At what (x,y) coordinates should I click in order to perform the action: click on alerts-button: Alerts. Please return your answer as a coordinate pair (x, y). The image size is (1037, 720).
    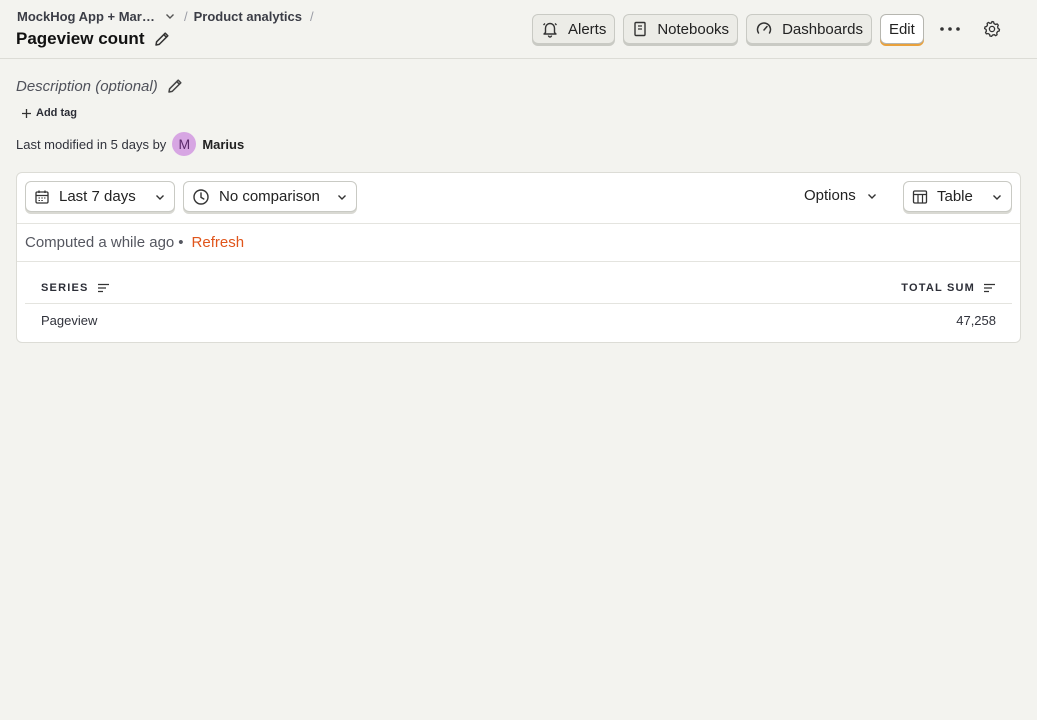
    Looking at the image, I should click on (574, 29).